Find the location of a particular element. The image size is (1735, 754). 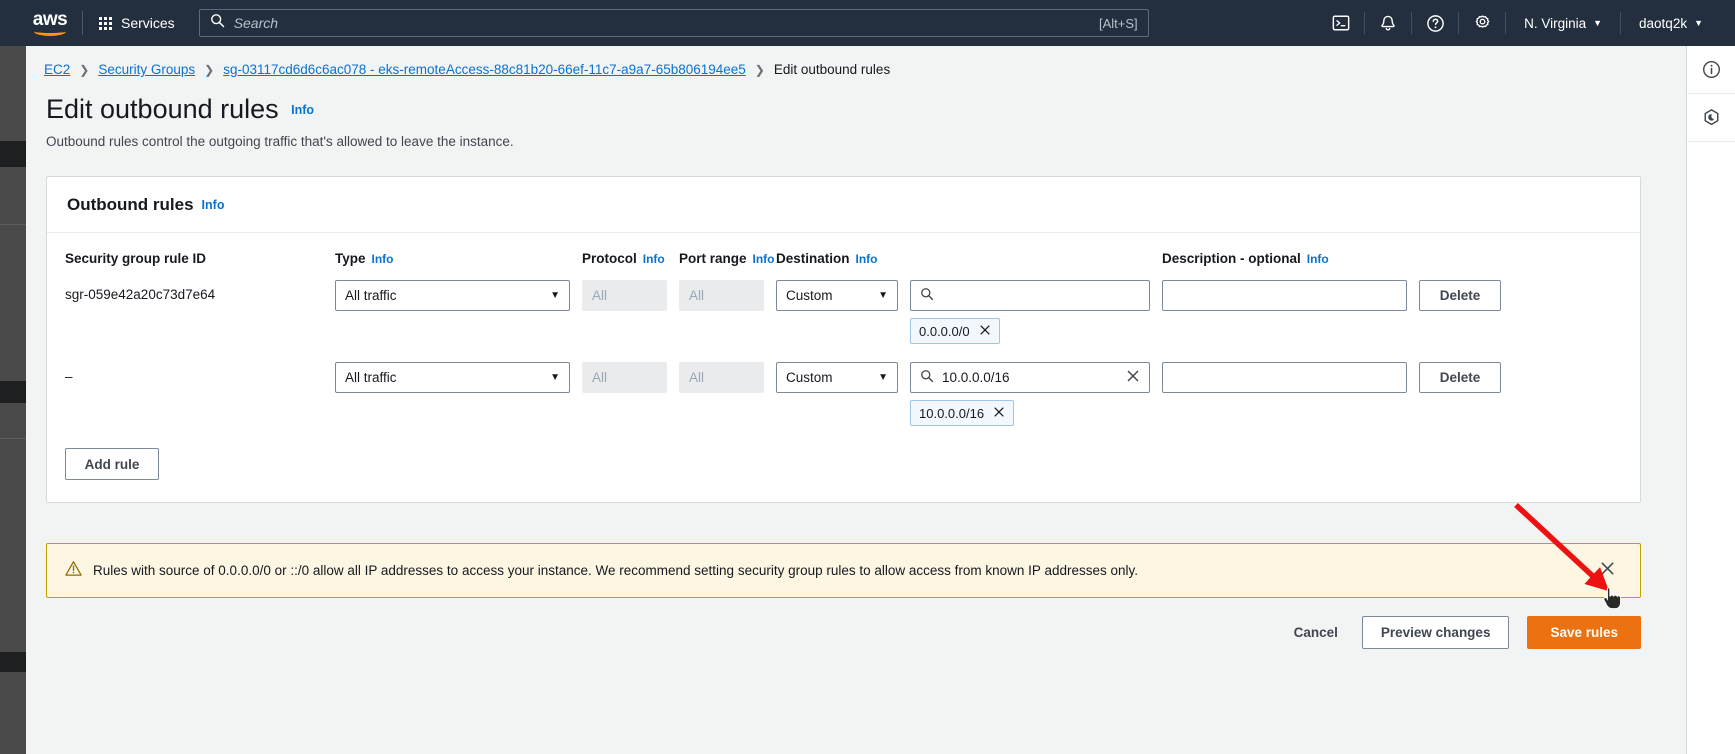

aws-logo: aws is located at coordinates (50, 23).